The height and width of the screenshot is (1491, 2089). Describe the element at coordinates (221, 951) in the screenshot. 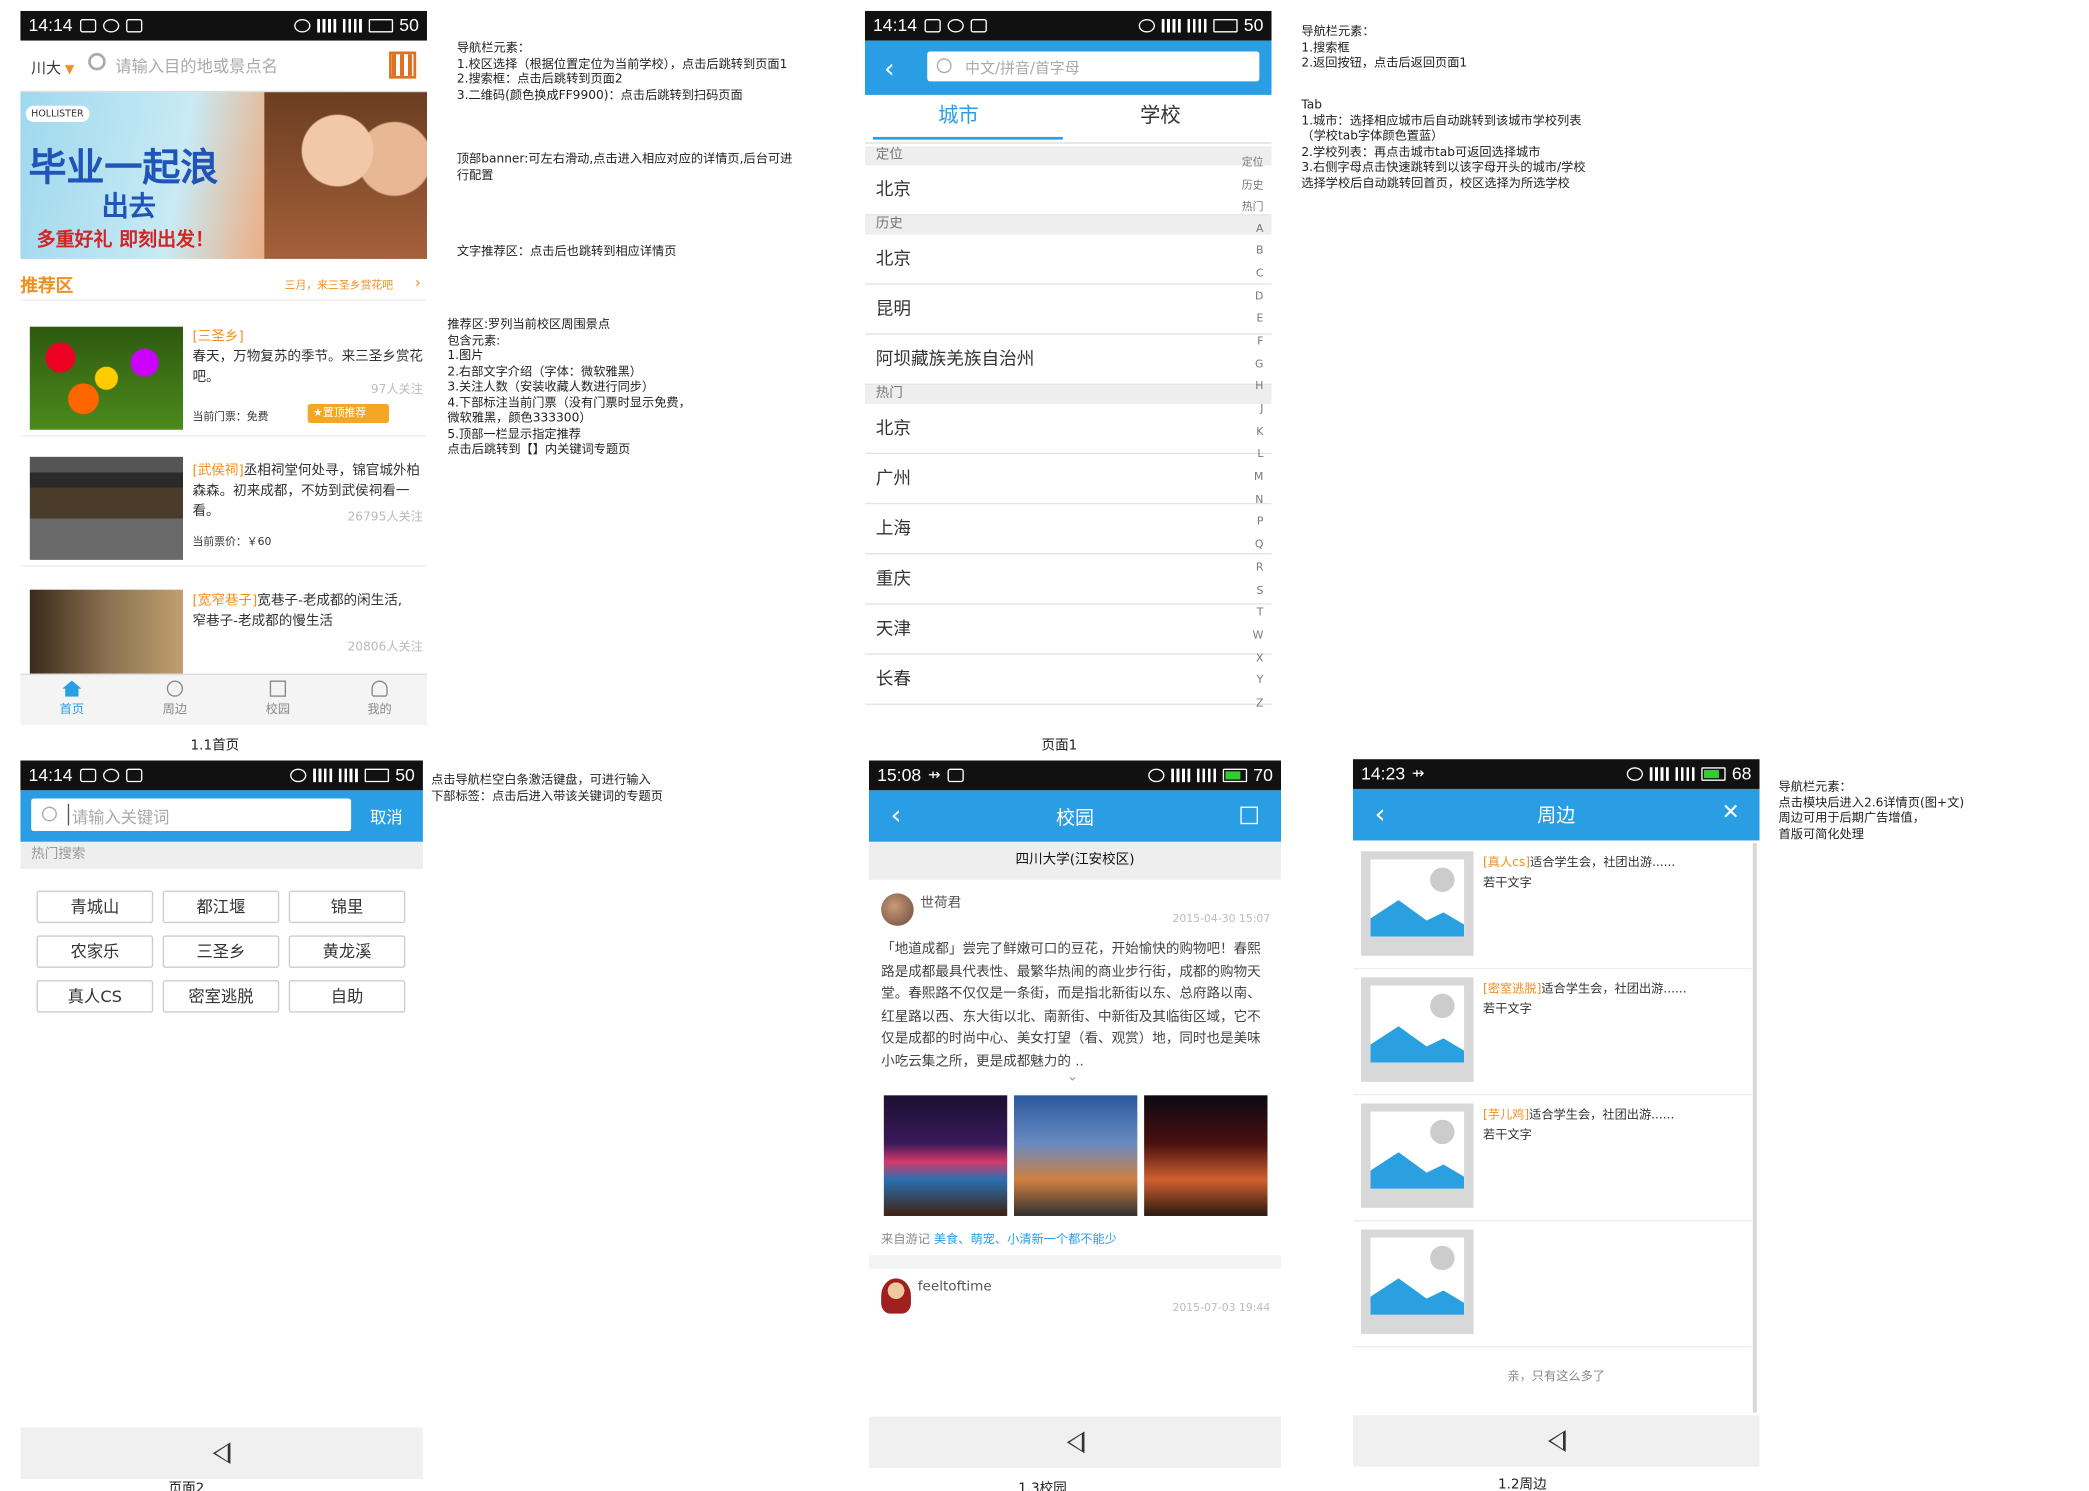

I see `hot-search-chip: 三圣乡` at that location.